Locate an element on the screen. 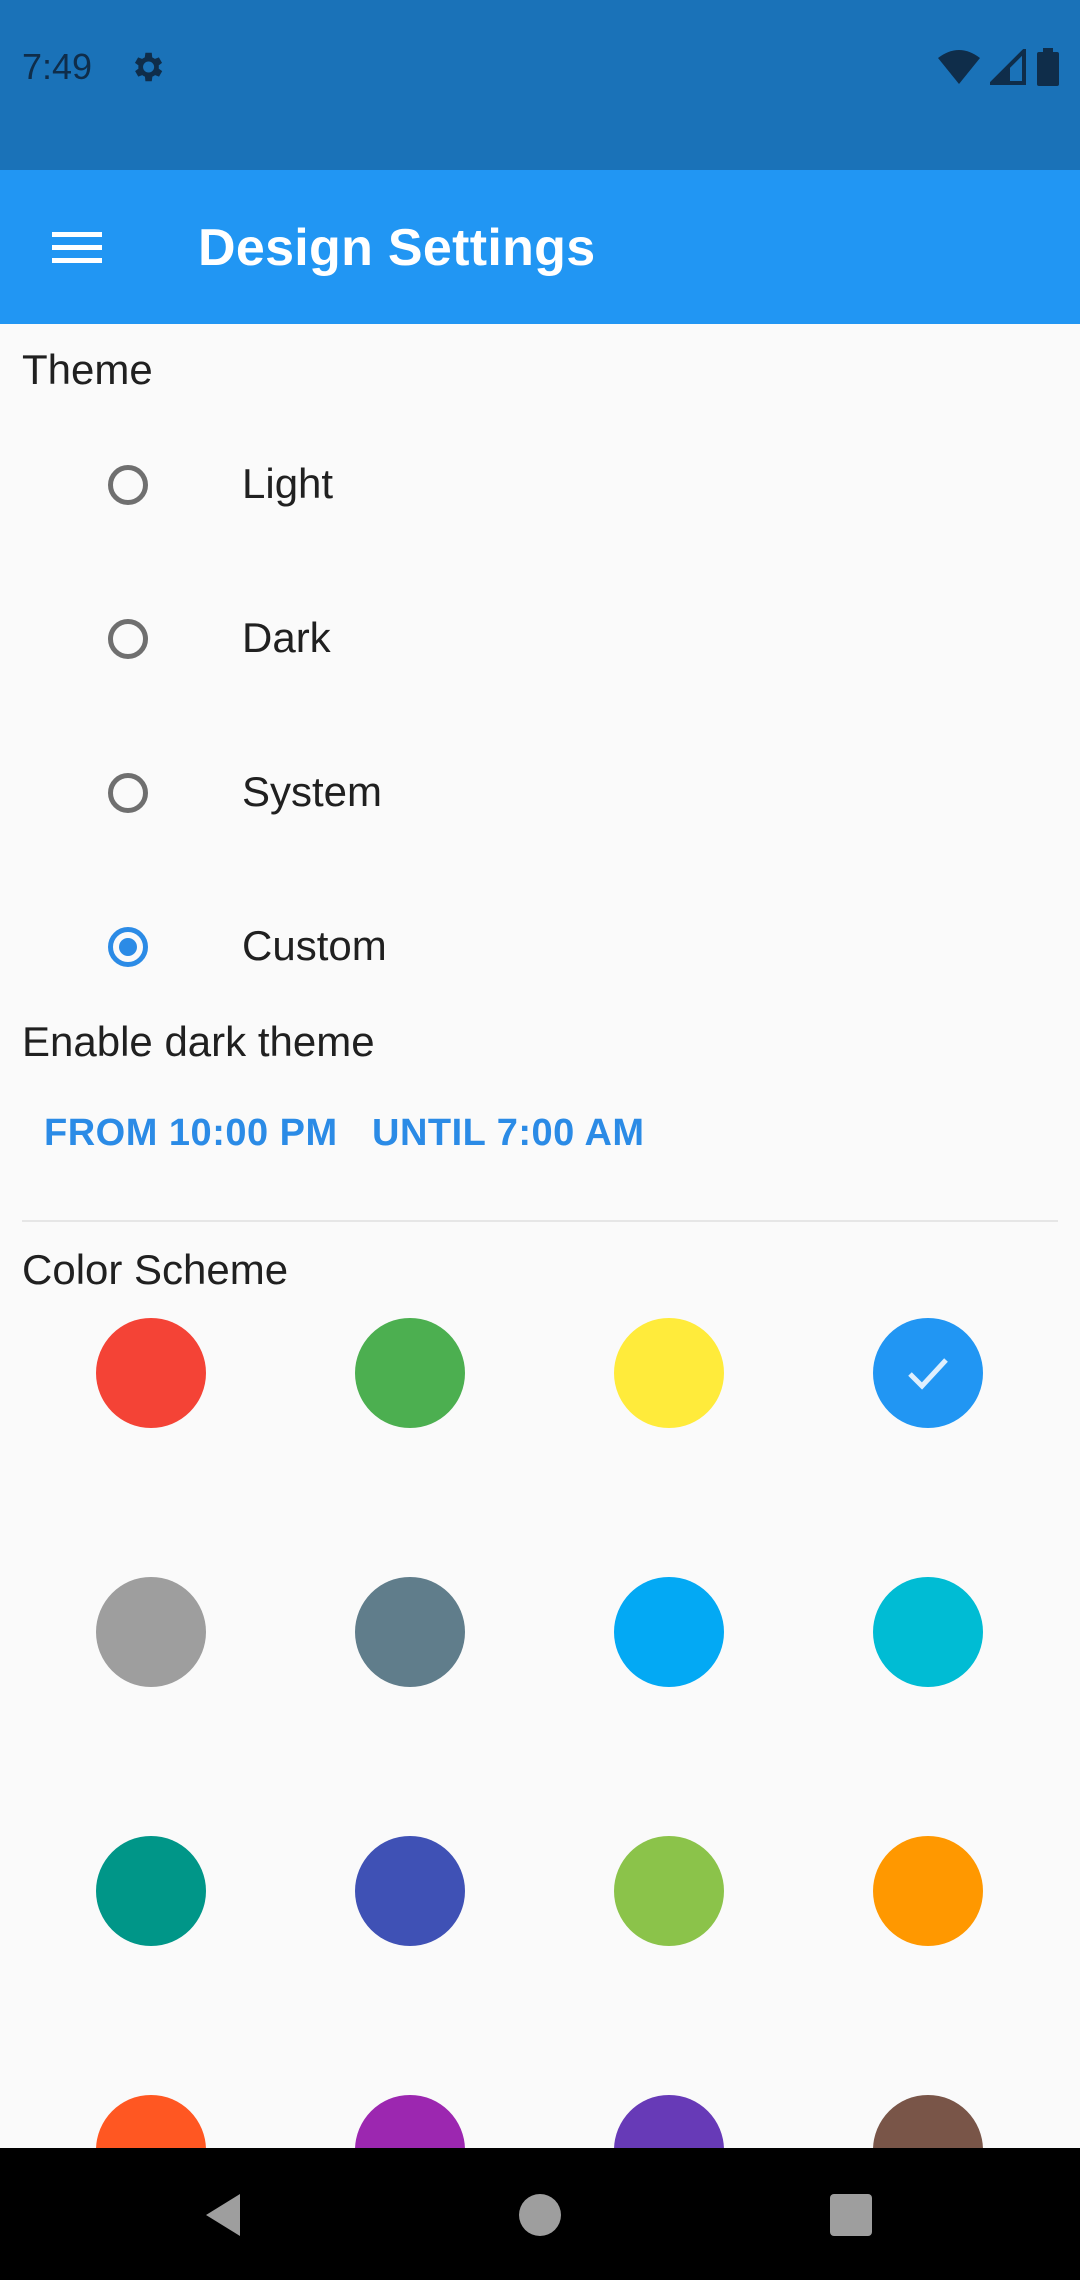  app-bar: Design Settings is located at coordinates (540, 247).